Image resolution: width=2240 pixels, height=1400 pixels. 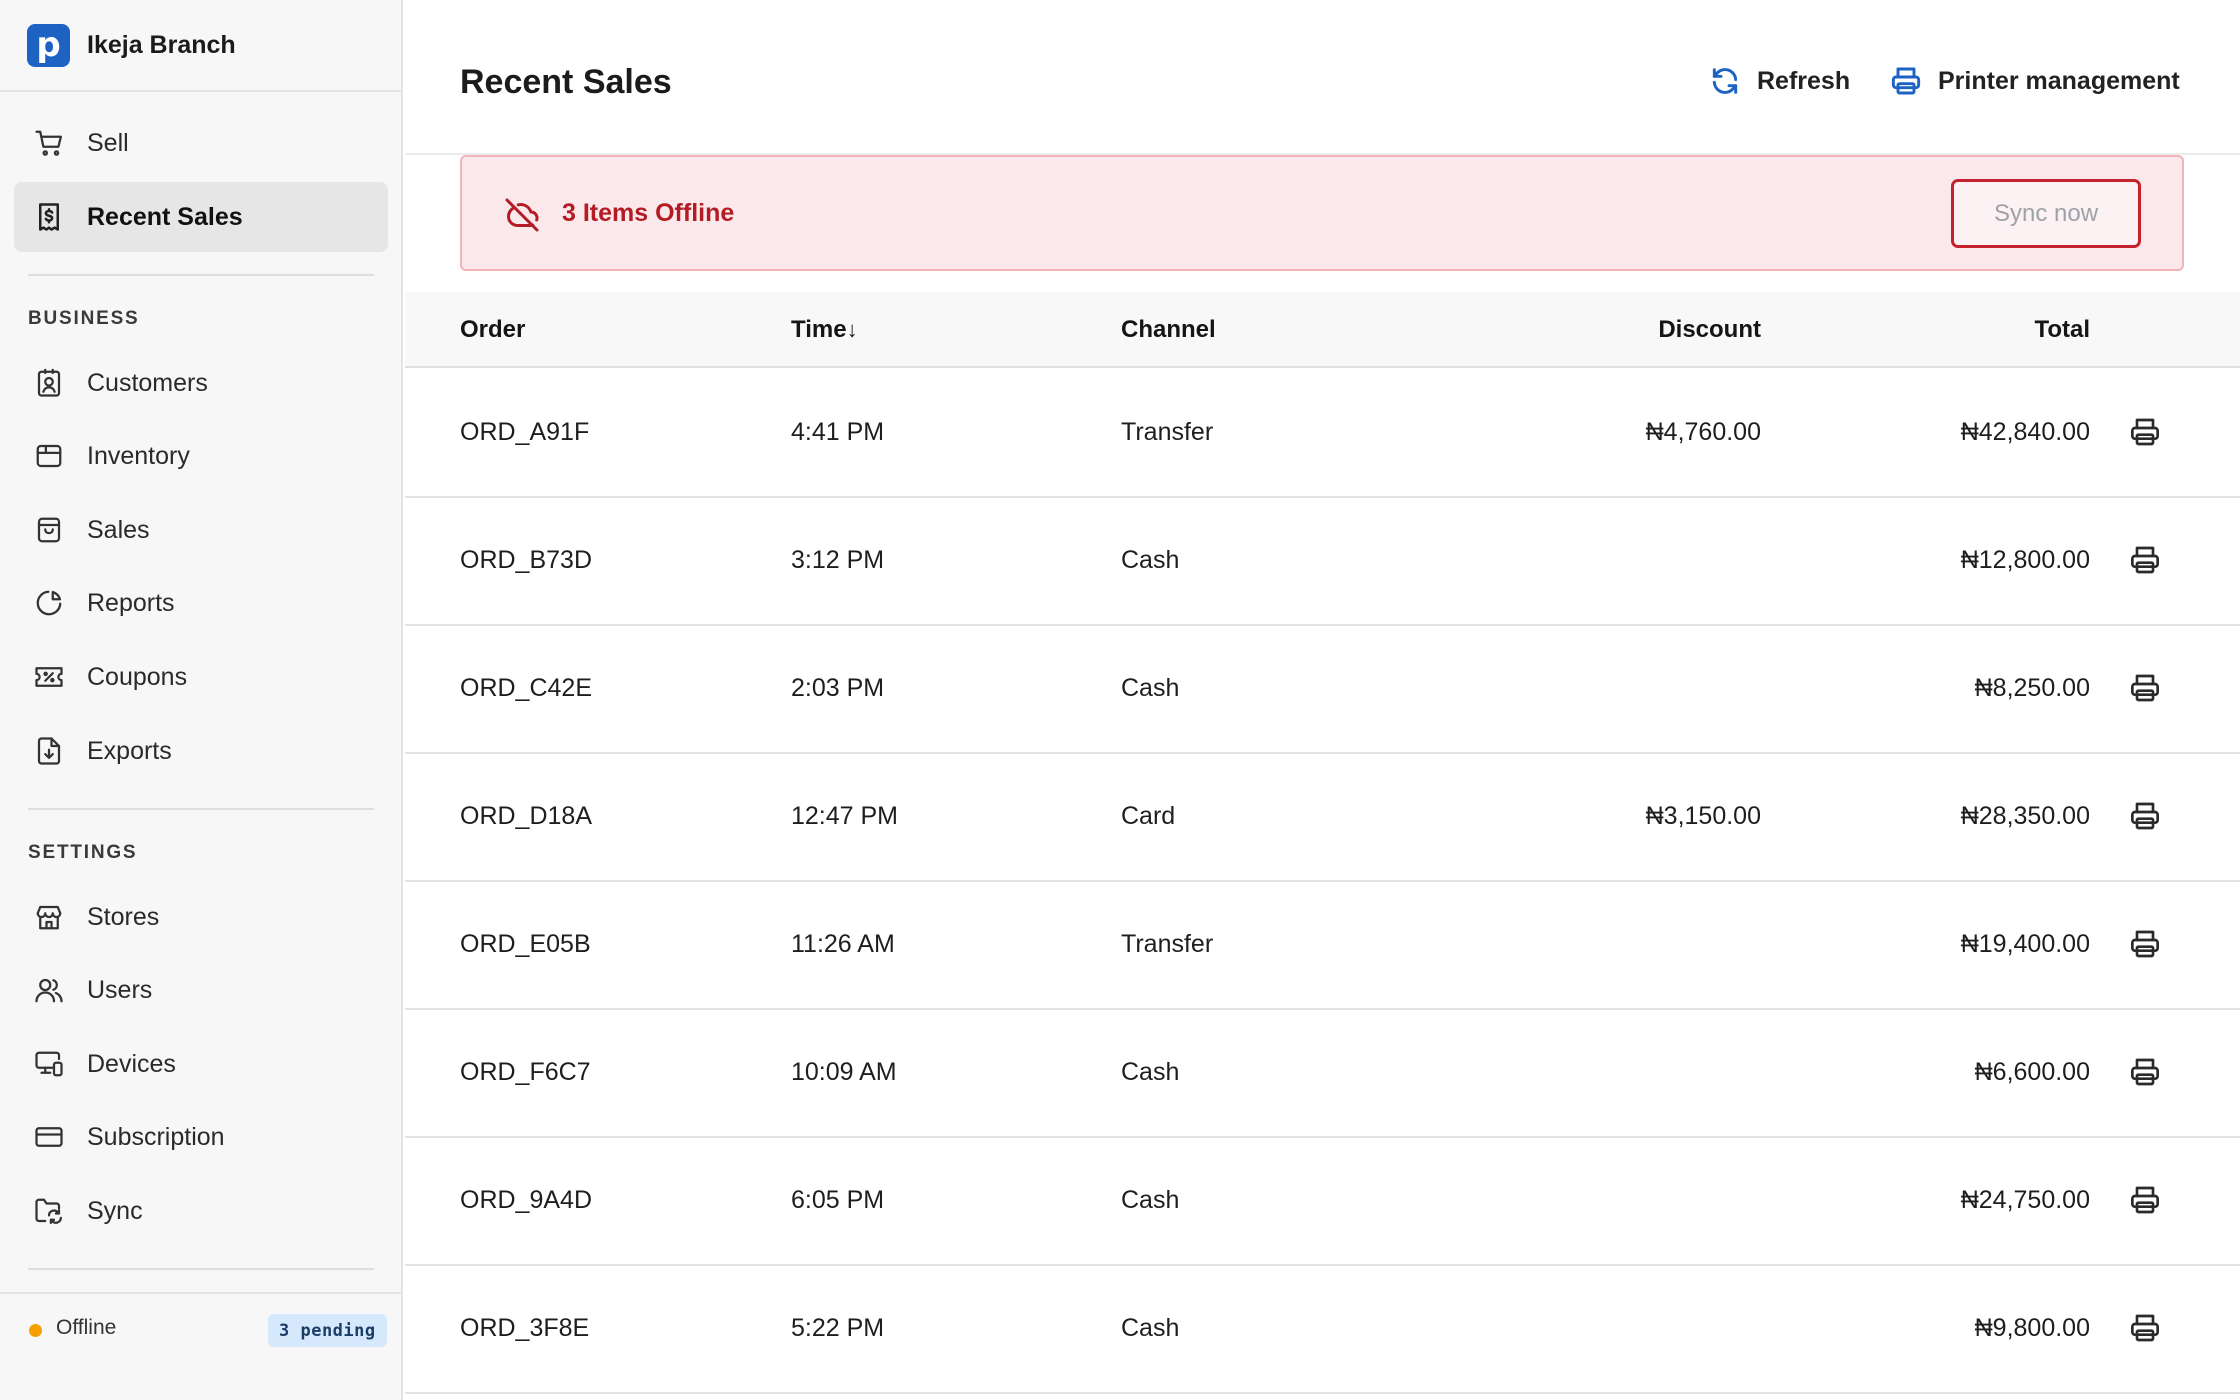 What do you see at coordinates (1804, 80) in the screenshot?
I see `refresh-label: Refresh` at bounding box center [1804, 80].